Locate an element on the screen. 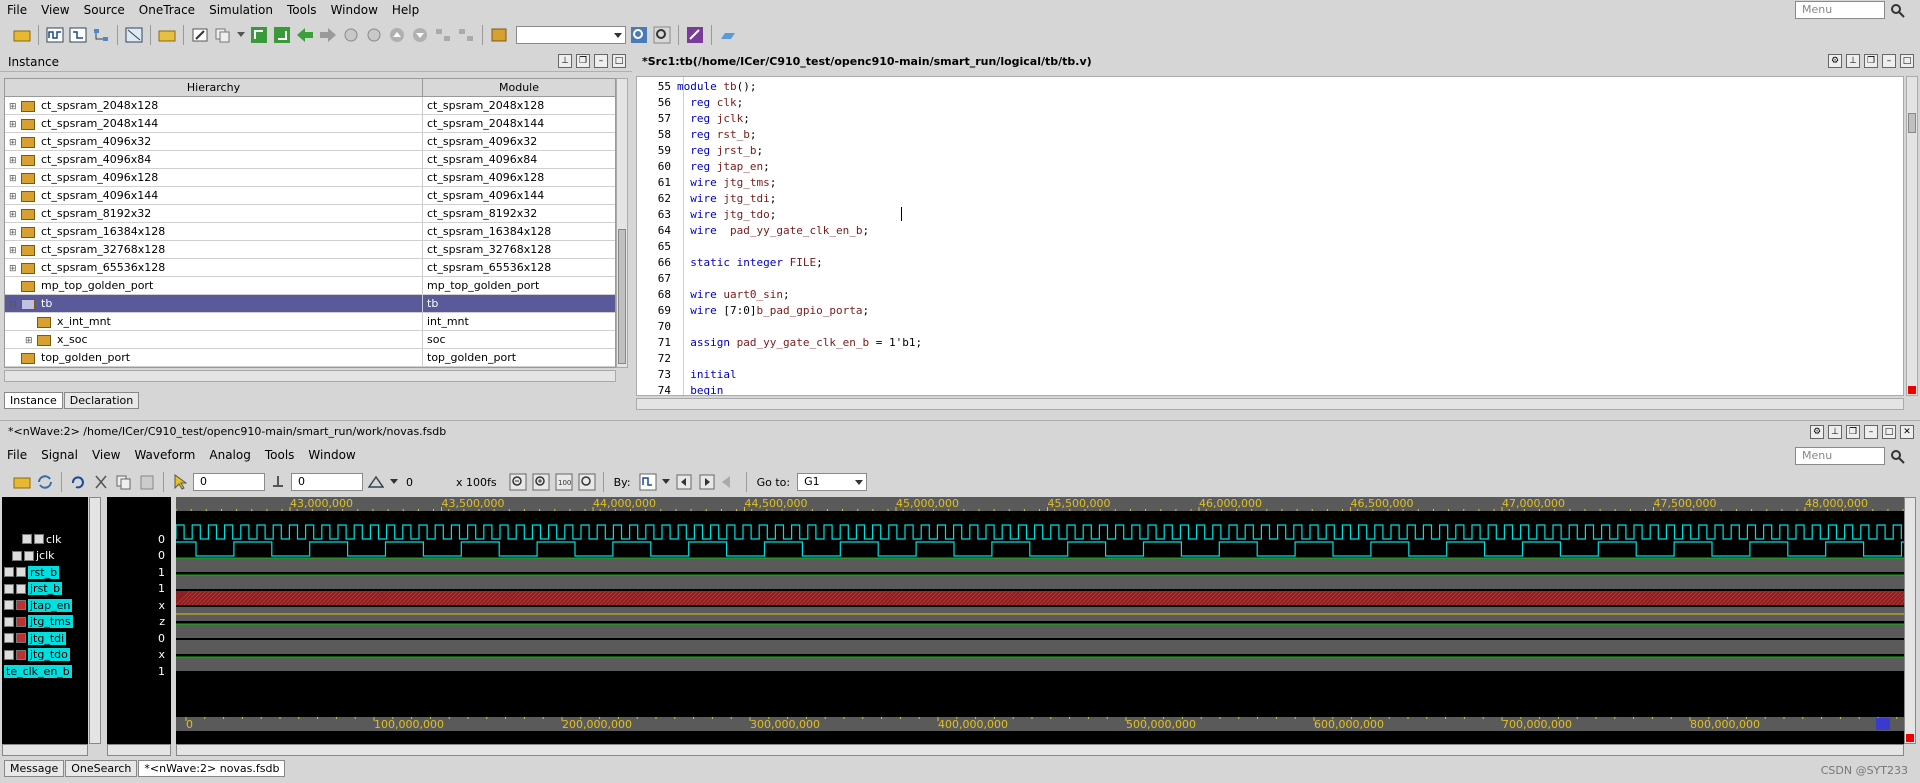 This screenshot has width=1920, height=783. menu-tools: Tools is located at coordinates (302, 10).